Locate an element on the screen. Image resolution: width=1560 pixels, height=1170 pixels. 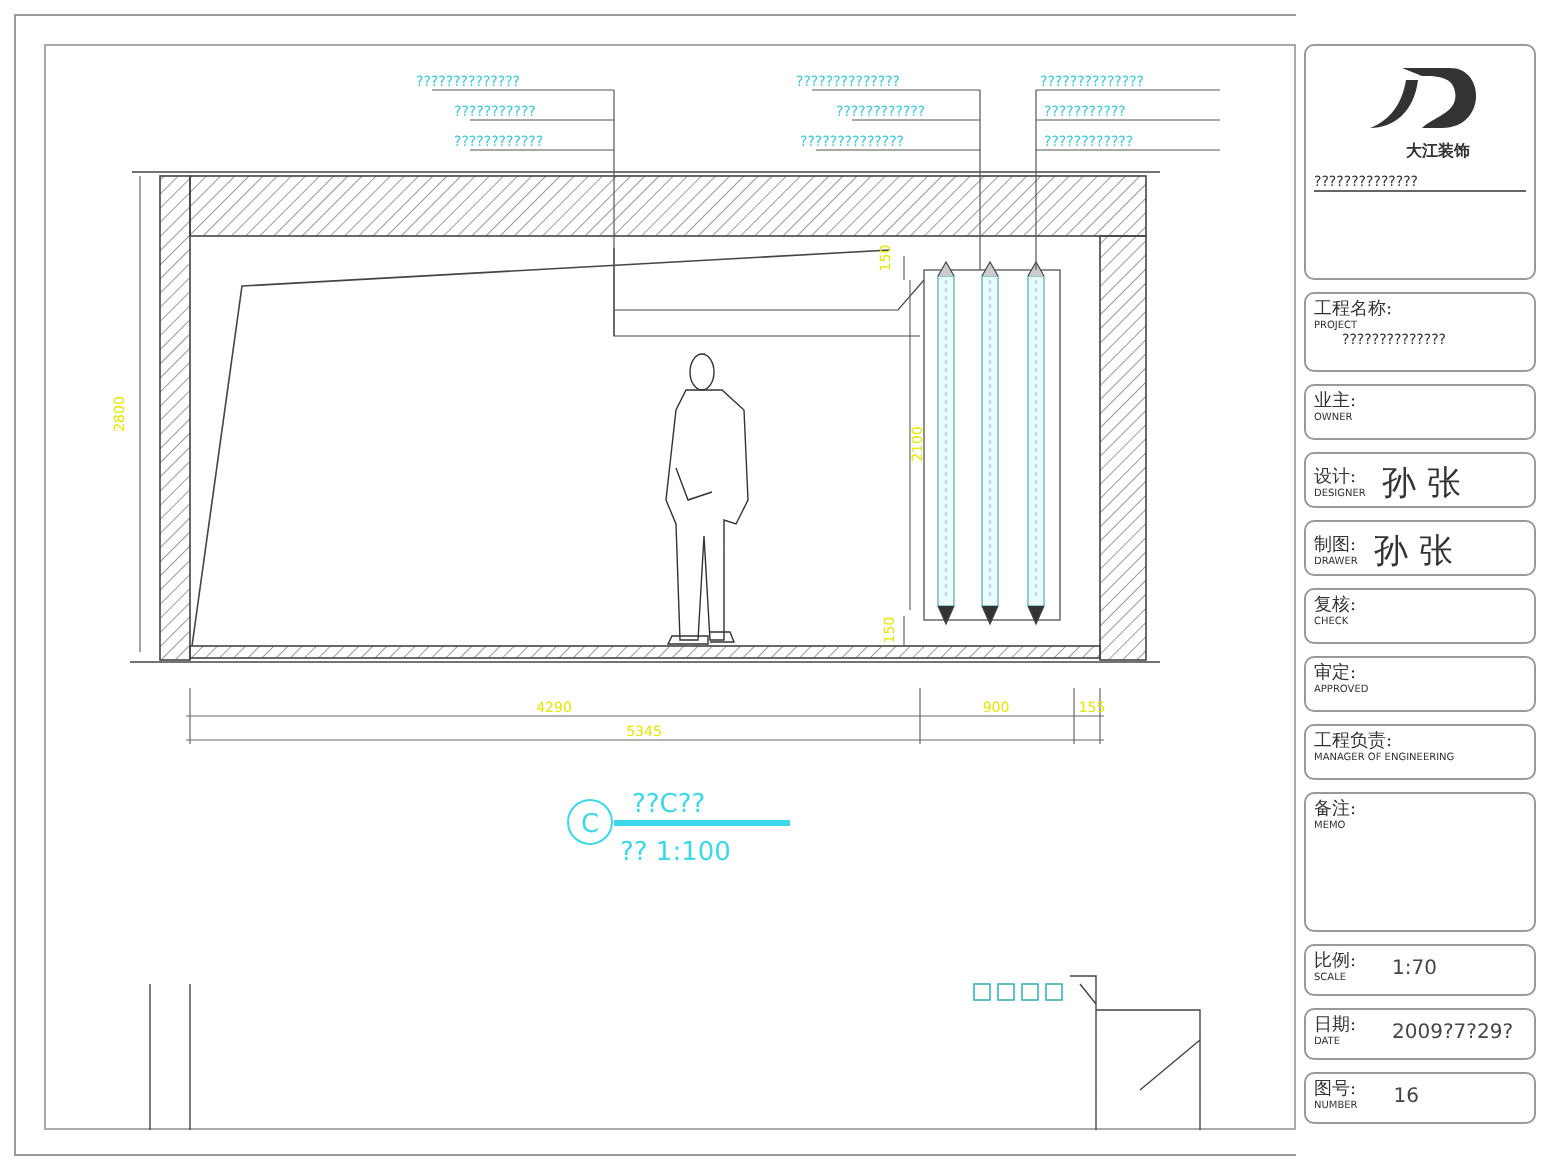
field-label: 复核: is located at coordinates (1335, 606).